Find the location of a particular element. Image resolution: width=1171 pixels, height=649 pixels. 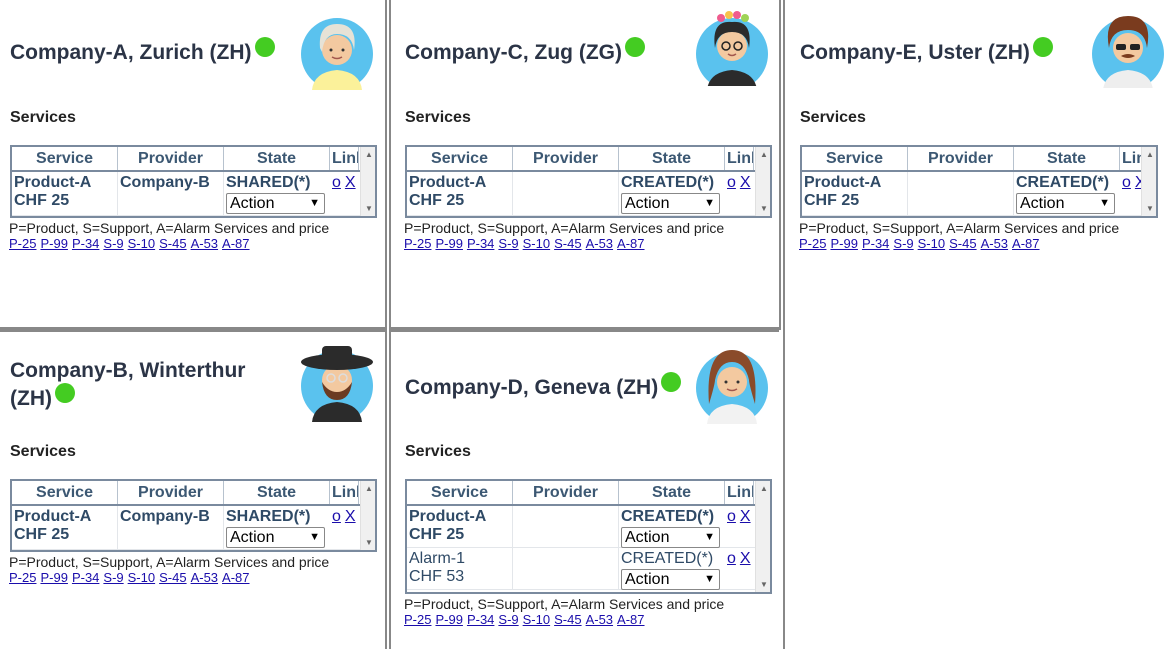

company-title: Company-B, Winterthur (ZH) is located at coordinates (128, 384).